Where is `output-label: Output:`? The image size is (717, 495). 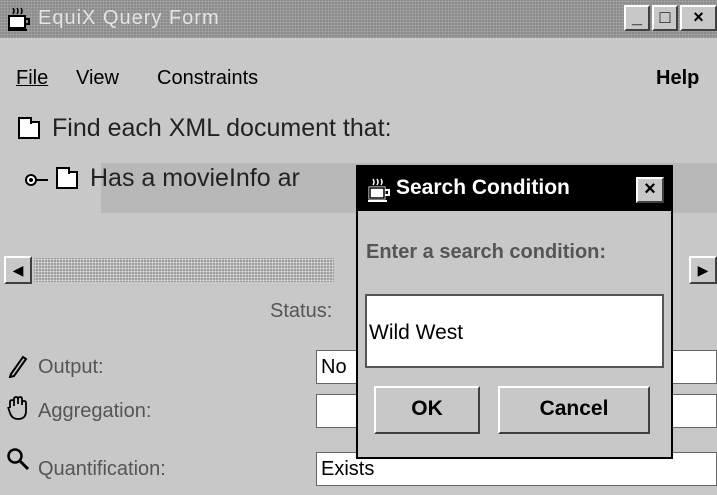 output-label: Output: is located at coordinates (71, 367).